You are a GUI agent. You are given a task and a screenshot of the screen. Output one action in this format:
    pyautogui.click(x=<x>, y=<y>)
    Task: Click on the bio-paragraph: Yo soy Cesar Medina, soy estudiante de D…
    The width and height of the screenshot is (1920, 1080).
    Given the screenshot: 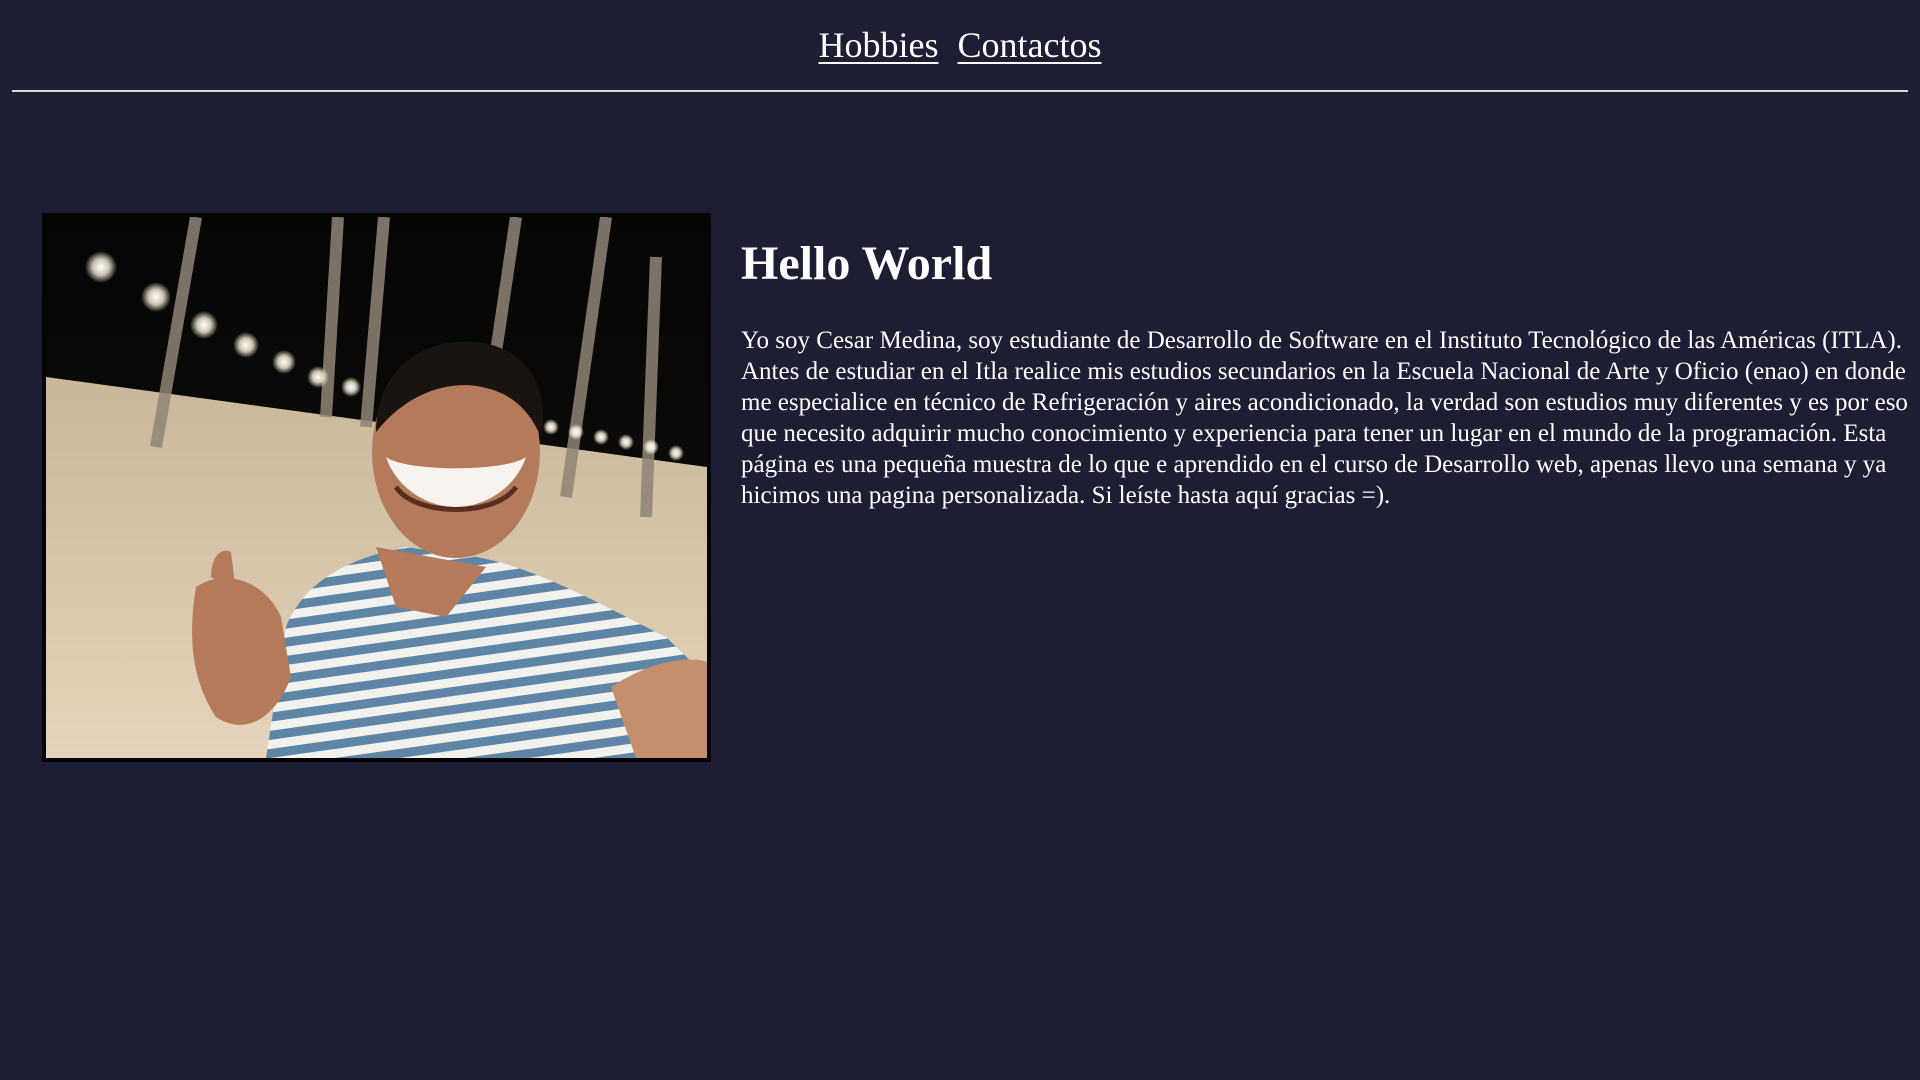 What is the action you would take?
    pyautogui.click(x=1324, y=417)
    